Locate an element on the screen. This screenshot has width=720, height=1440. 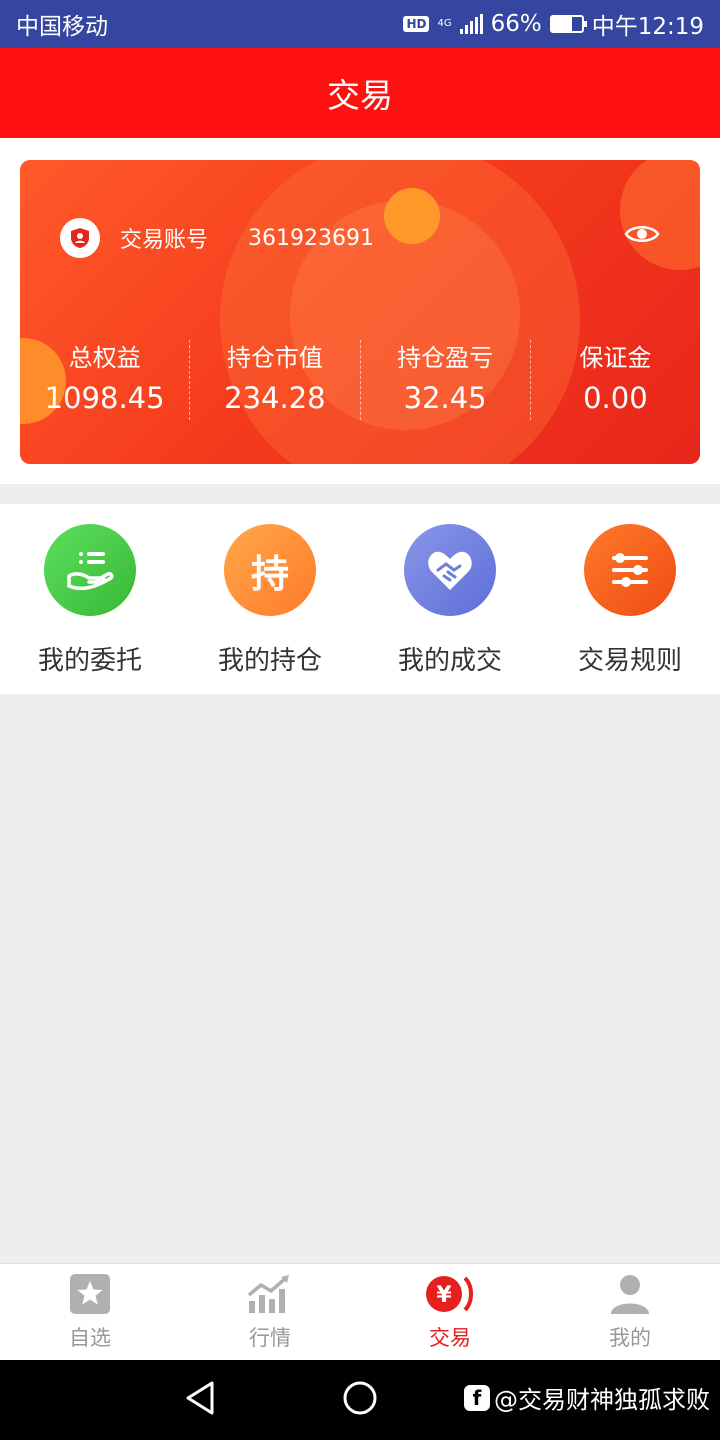
stat-value: 1098.45 is located at coordinates (104, 398).